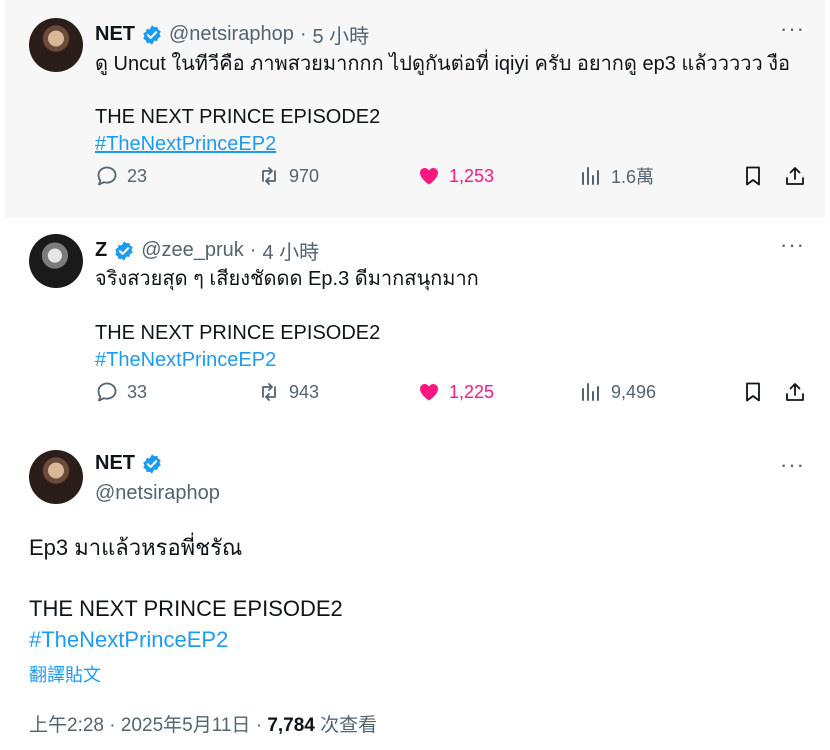  I want to click on like-button: 1,225, so click(455, 392).